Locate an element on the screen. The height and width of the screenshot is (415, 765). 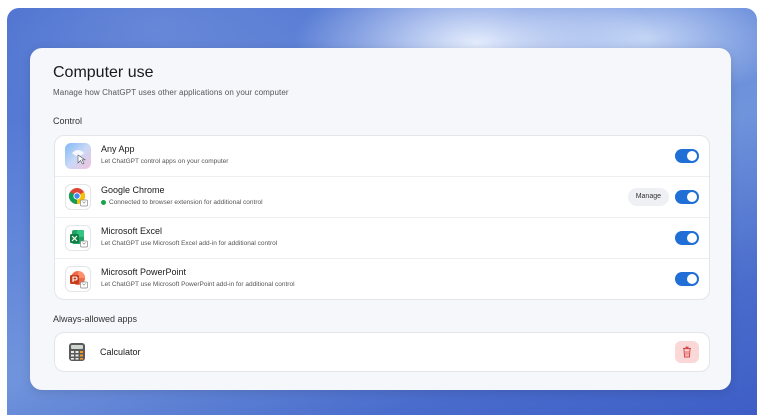
any-app-toggle is located at coordinates (687, 156).